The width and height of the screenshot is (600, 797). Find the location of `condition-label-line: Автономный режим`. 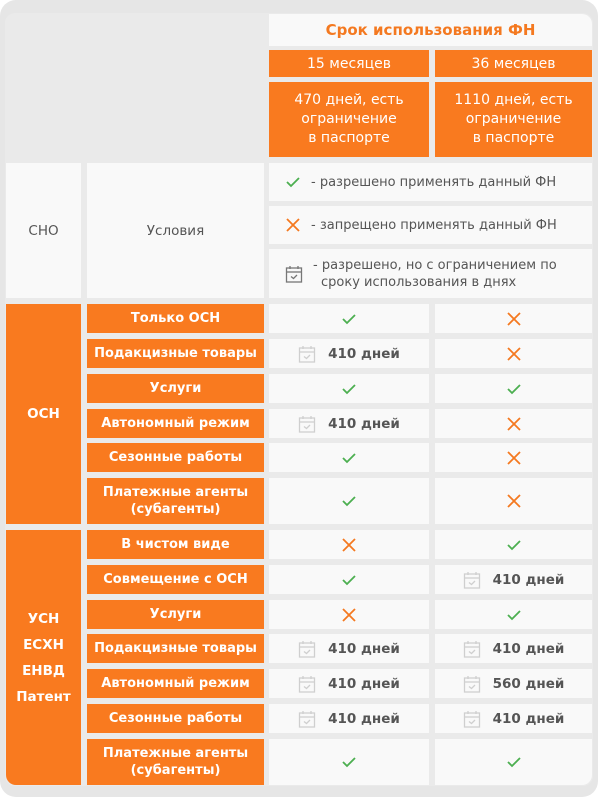

condition-label-line: Автономный режим is located at coordinates (175, 423).